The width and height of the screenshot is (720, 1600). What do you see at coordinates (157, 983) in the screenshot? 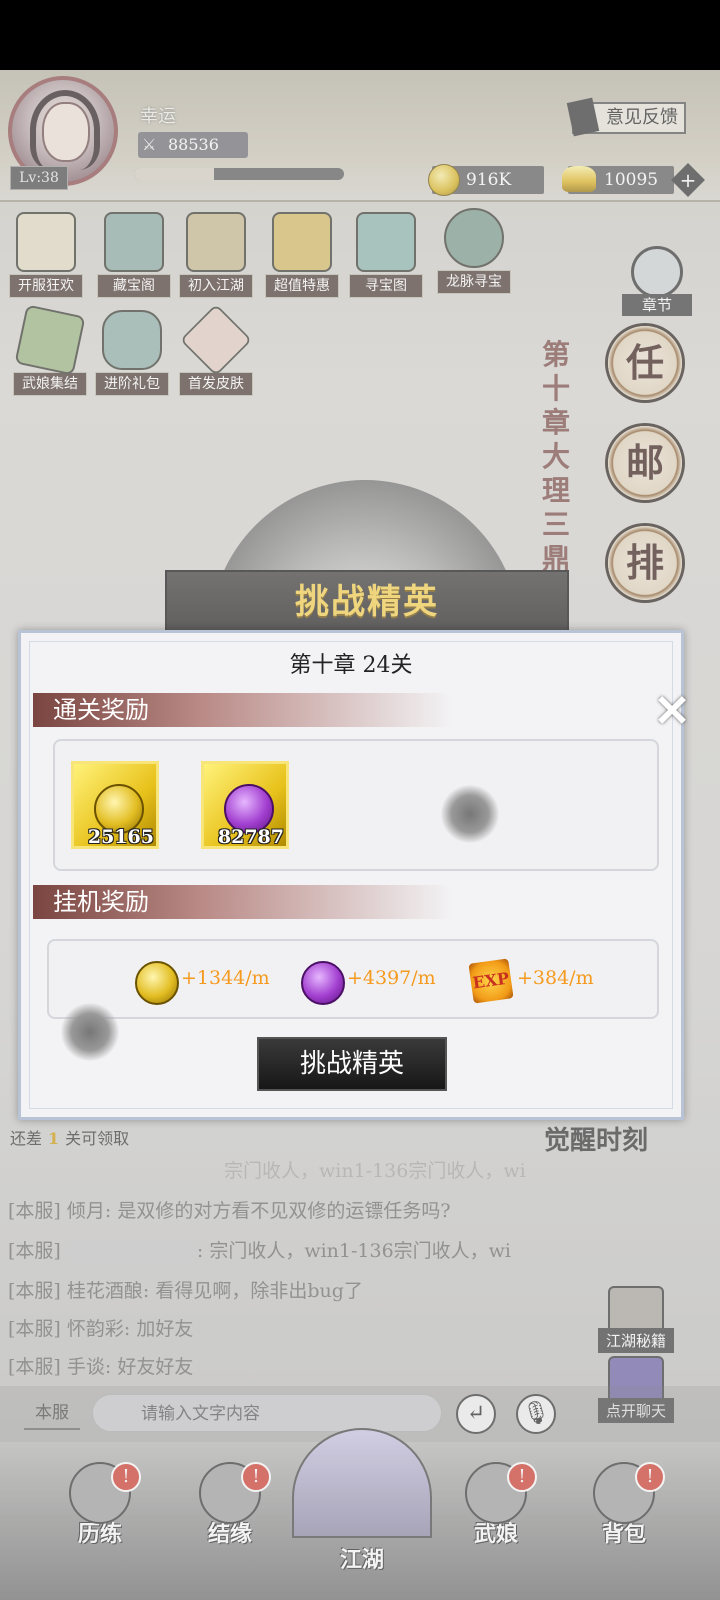
I see `gold-coin-icon` at bounding box center [157, 983].